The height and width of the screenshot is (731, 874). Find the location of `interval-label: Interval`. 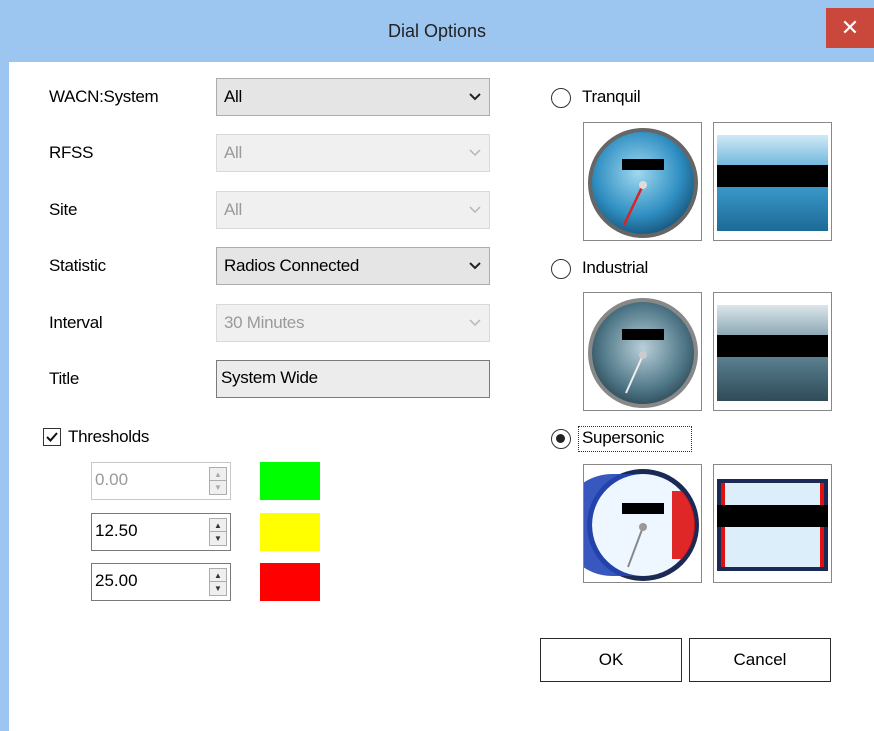

interval-label: Interval is located at coordinates (76, 322).